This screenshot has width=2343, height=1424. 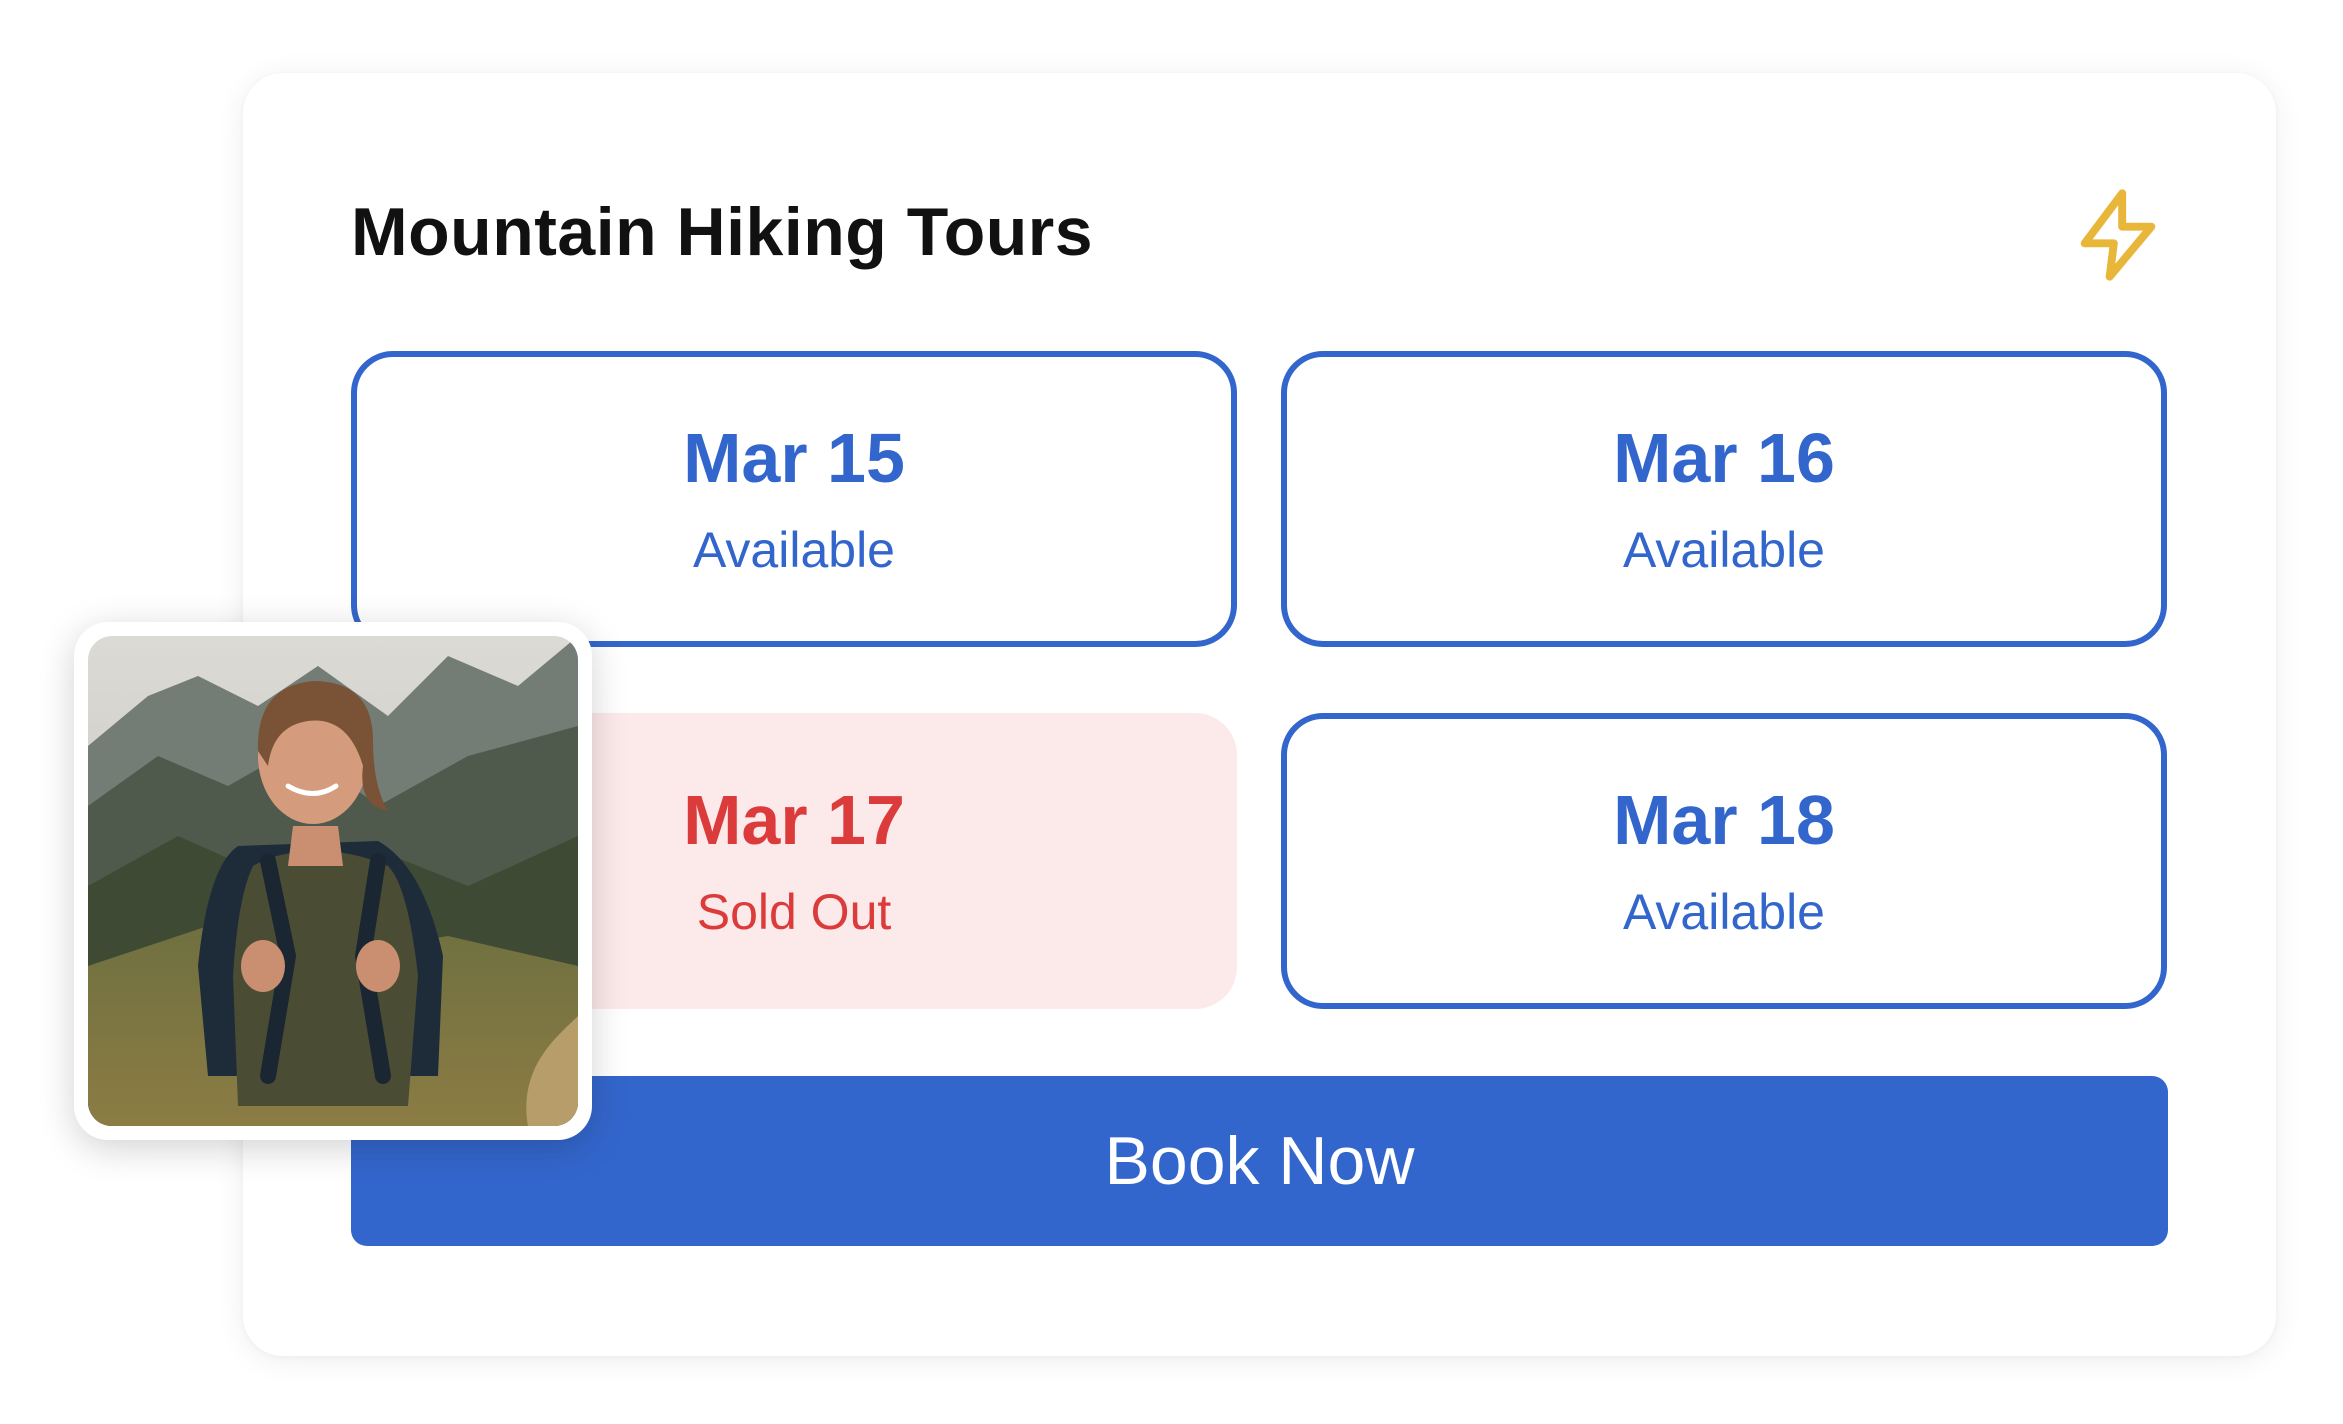 What do you see at coordinates (722, 232) in the screenshot?
I see `card-title: Mountain Hiking Tours` at bounding box center [722, 232].